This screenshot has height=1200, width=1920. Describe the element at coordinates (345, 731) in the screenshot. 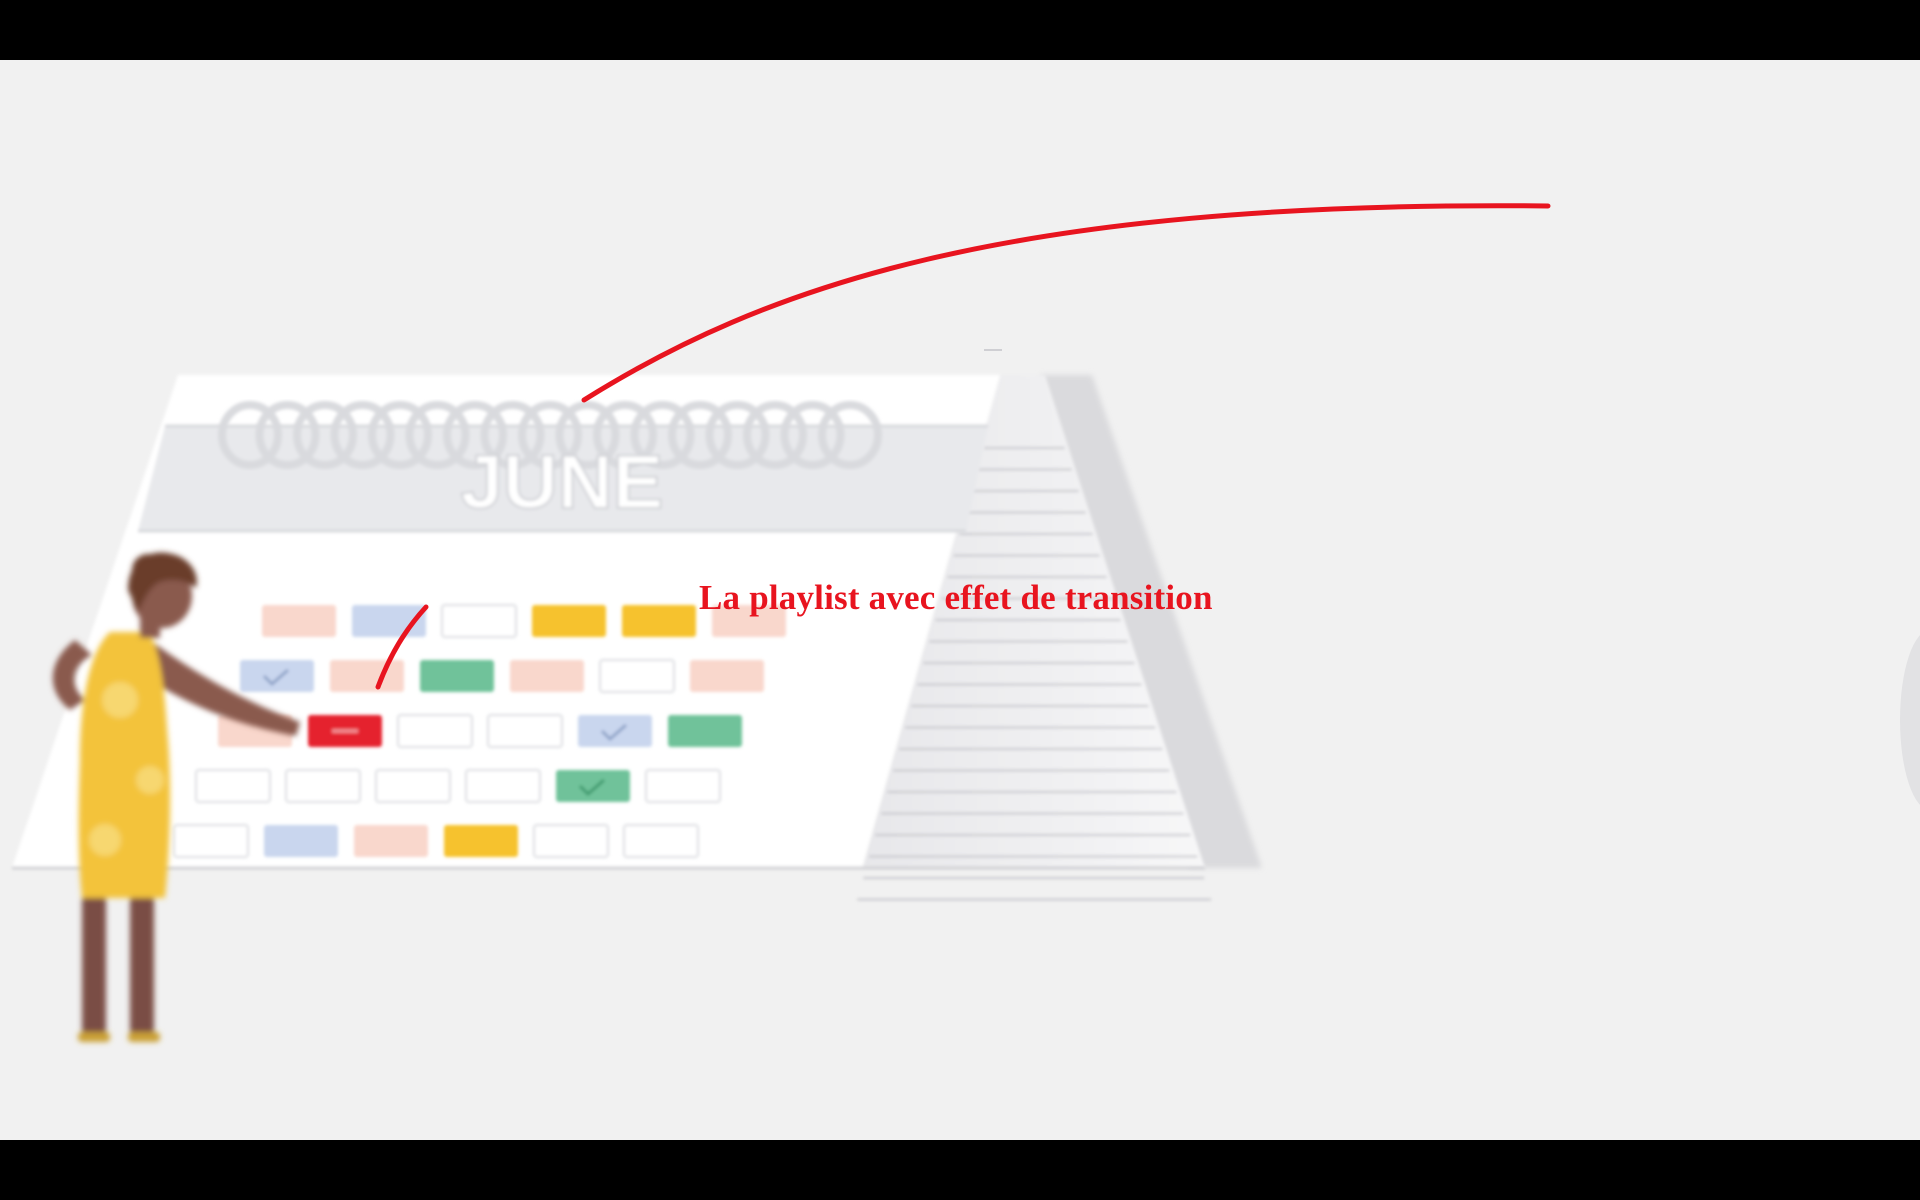

I see `event-marker-icon` at that location.